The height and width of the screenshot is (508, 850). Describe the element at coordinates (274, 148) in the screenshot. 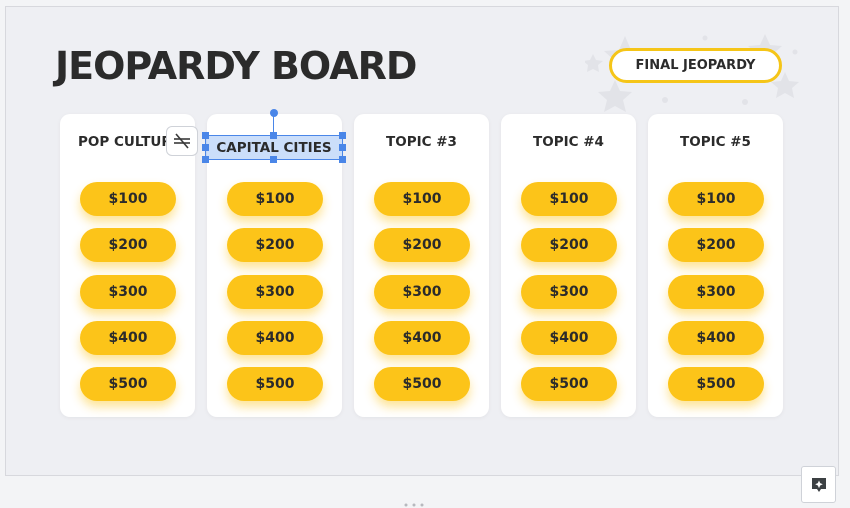

I see `category-header-selected: CAPITAL CITIES` at that location.